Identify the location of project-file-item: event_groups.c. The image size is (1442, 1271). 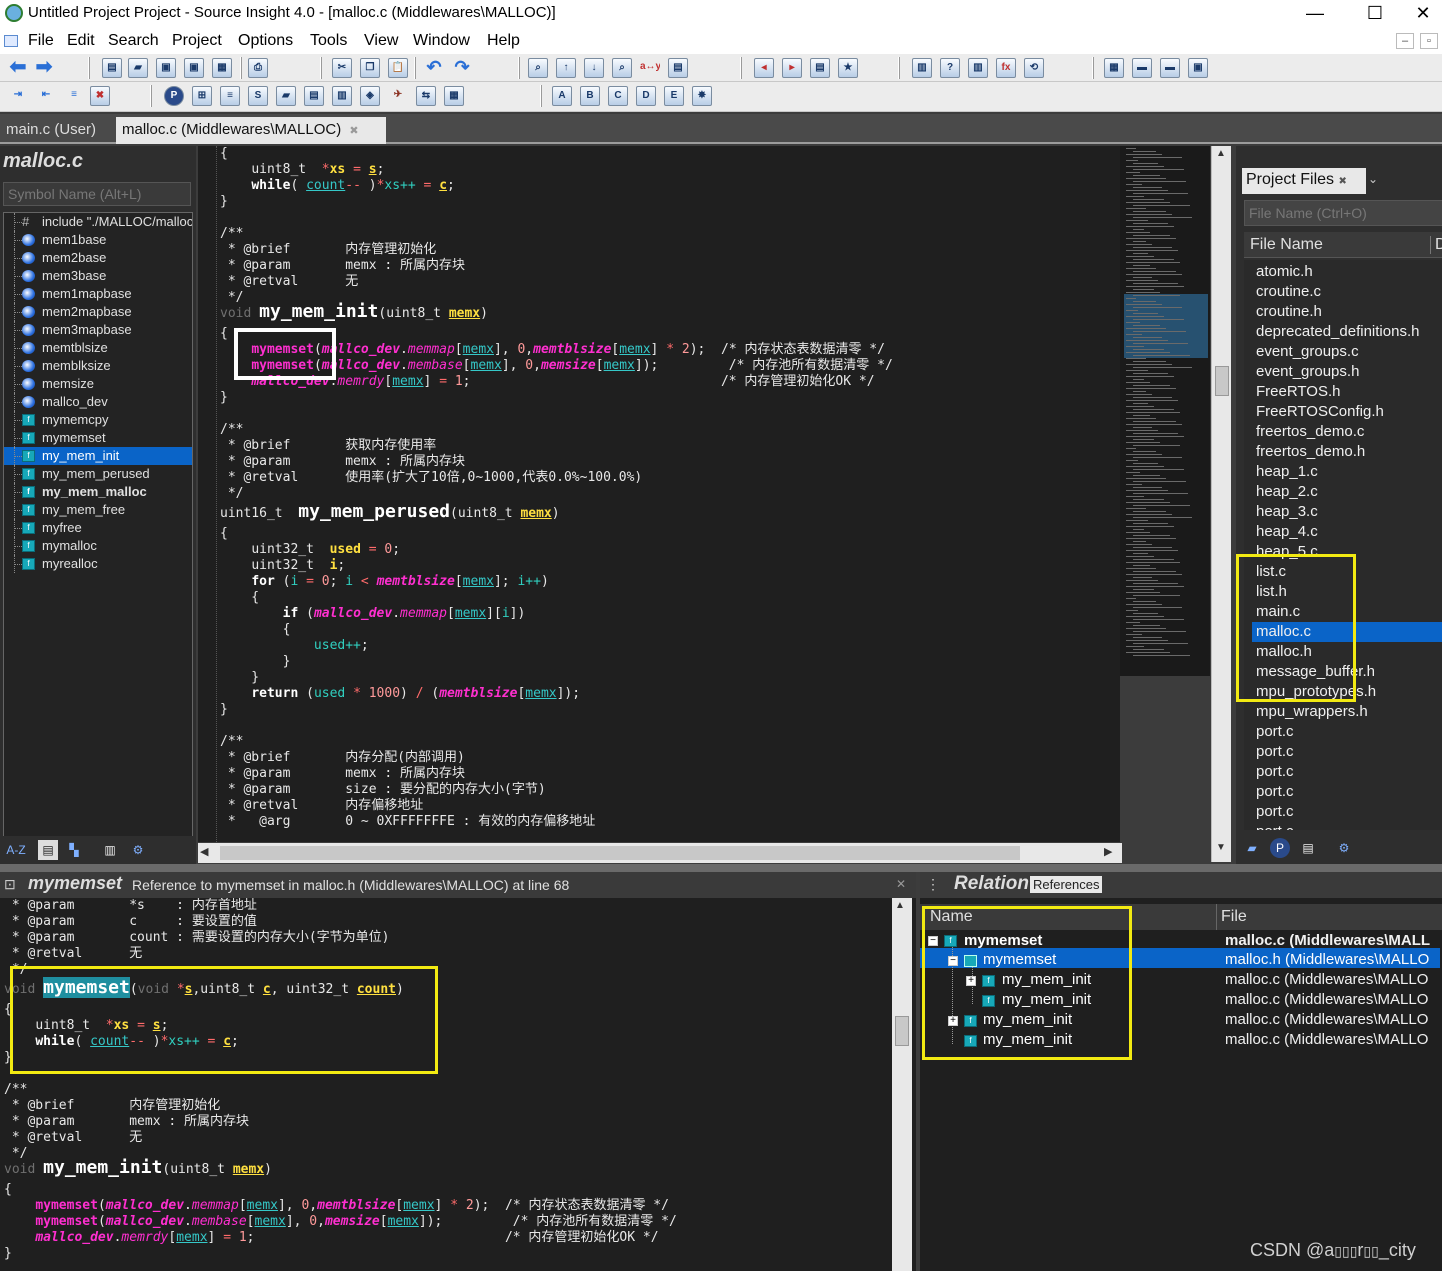
(1347, 352).